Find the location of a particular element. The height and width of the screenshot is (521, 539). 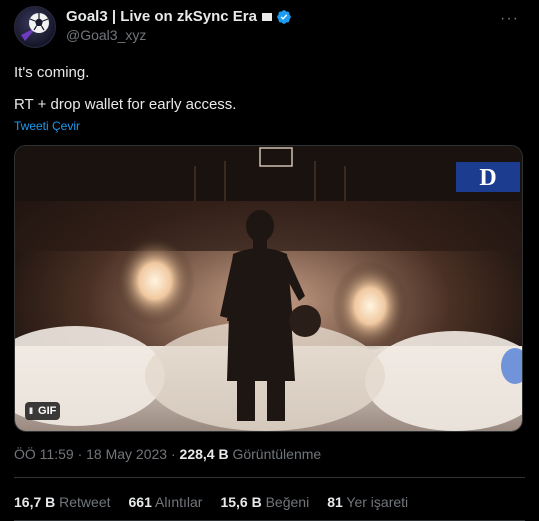

author-name-row: Goal3 | Live on zkSync Era is located at coordinates (179, 16).